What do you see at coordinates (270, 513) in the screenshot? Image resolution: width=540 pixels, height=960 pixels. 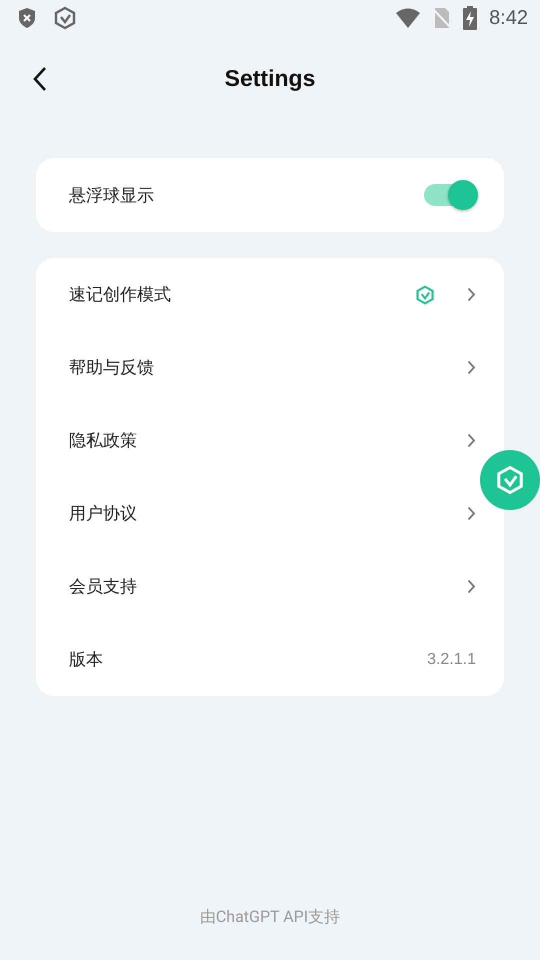 I see `menu-item: 用户协议` at bounding box center [270, 513].